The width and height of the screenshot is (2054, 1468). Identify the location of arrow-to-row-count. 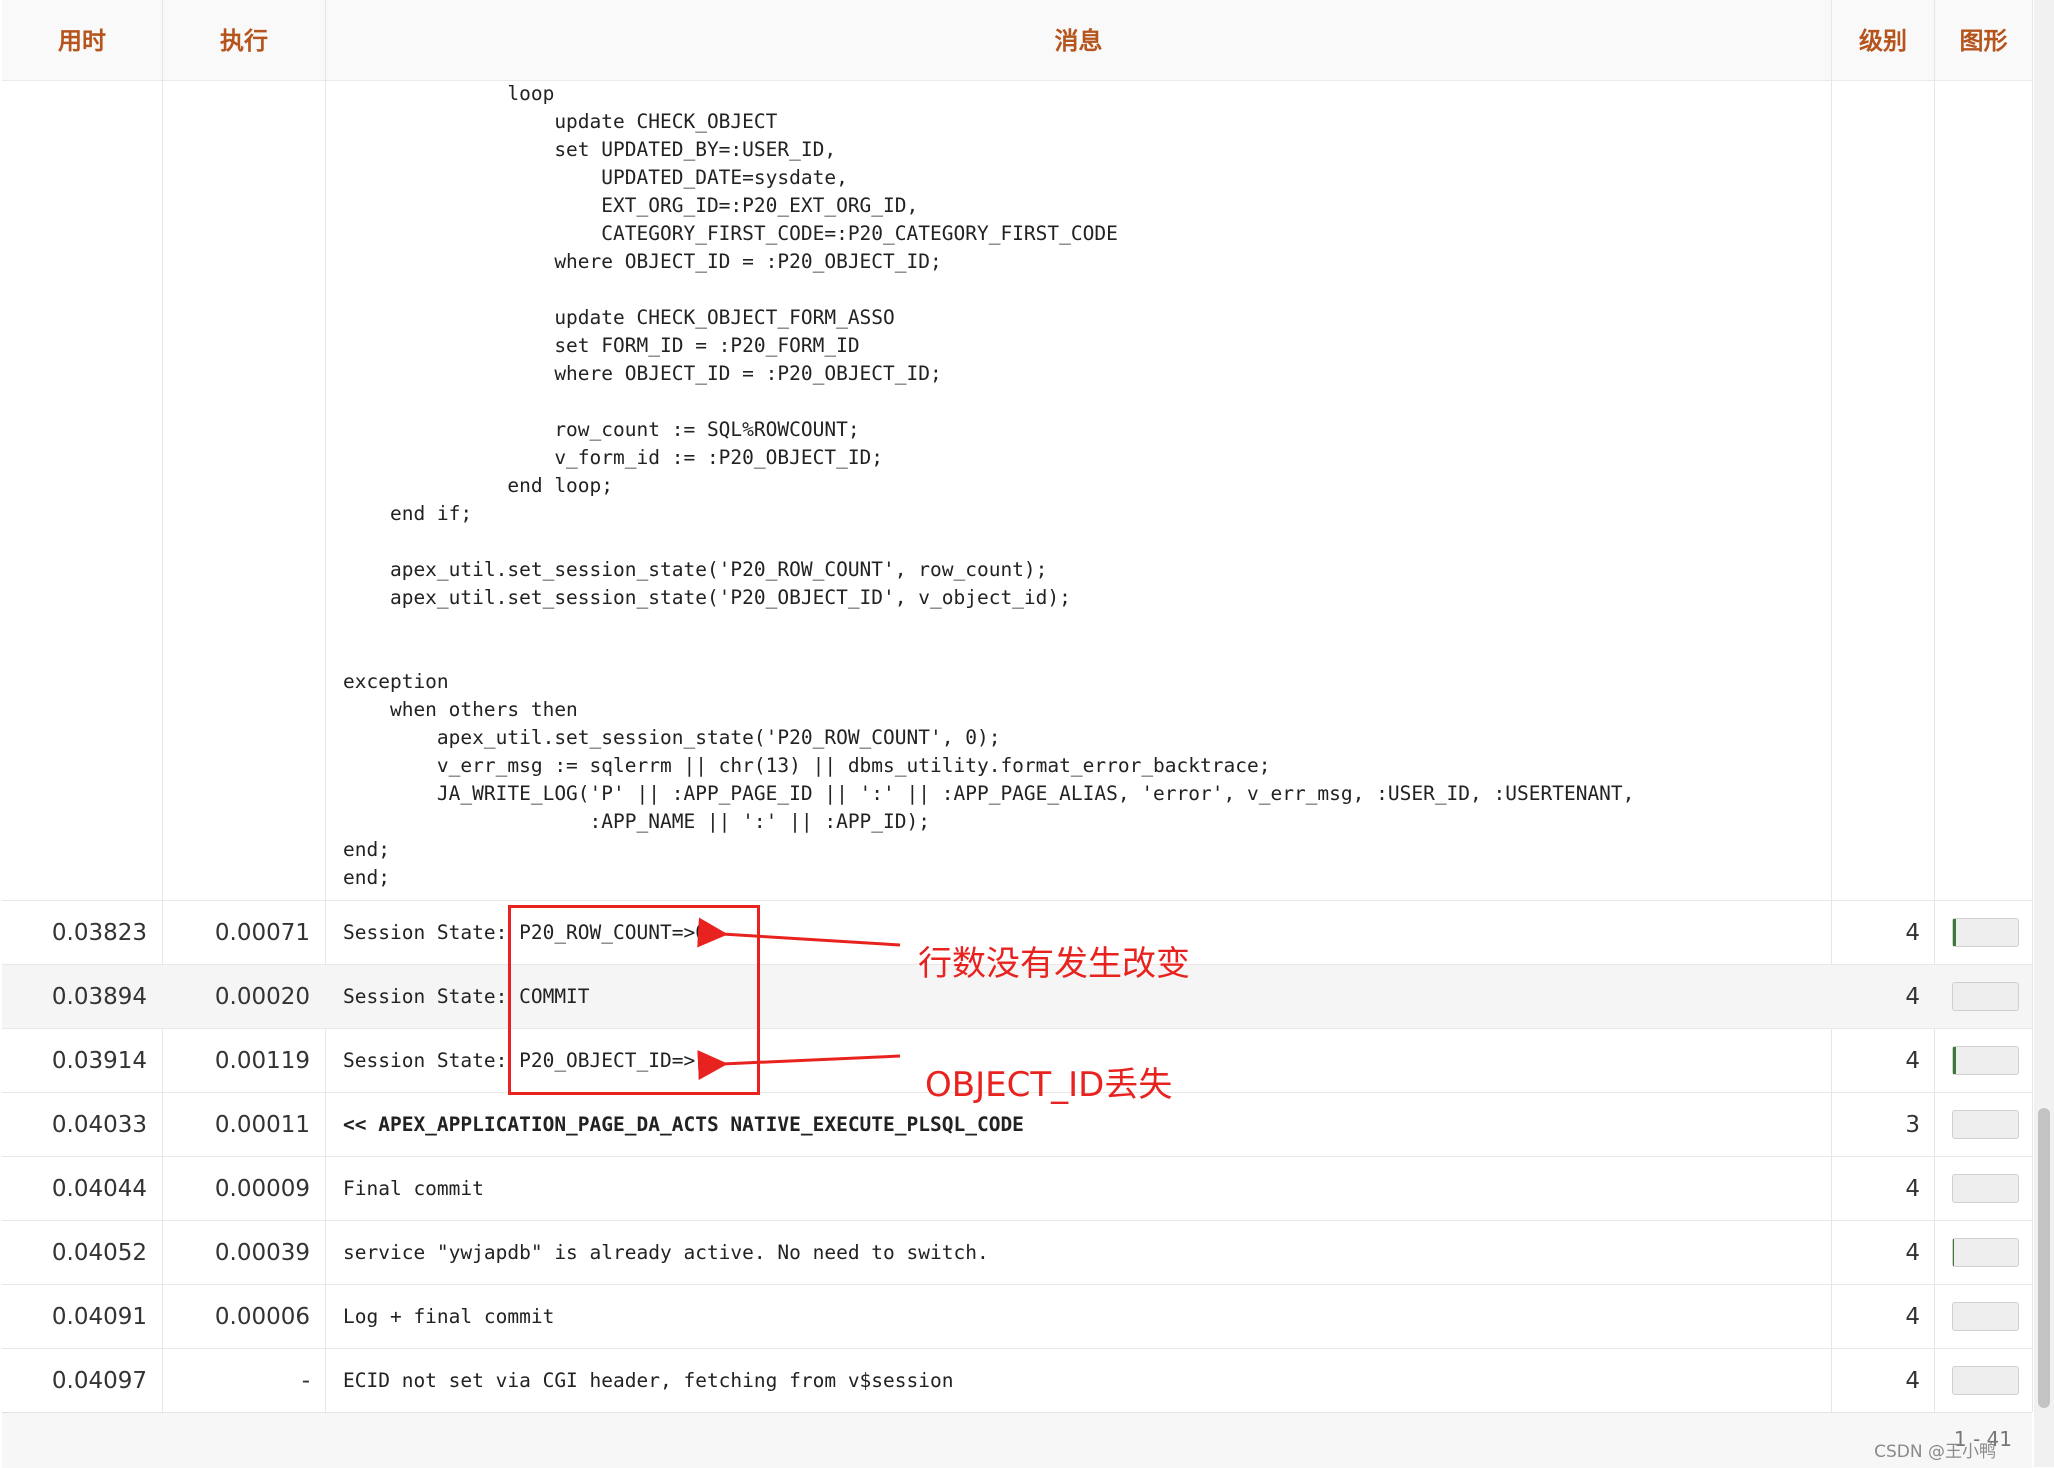
(799, 932).